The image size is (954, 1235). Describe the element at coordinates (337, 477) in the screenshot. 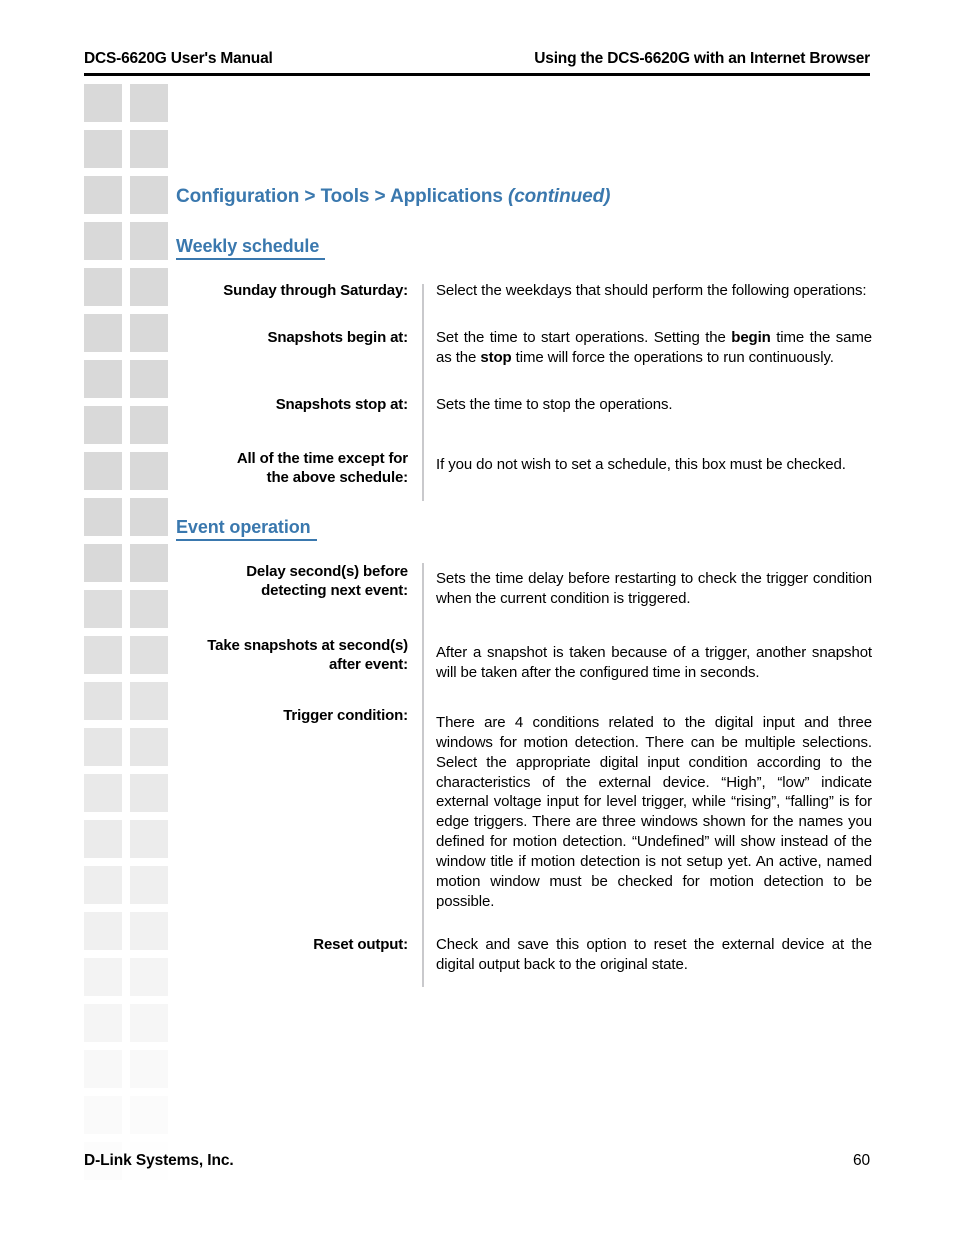

I see `definition-term-line: the above schedule:` at that location.